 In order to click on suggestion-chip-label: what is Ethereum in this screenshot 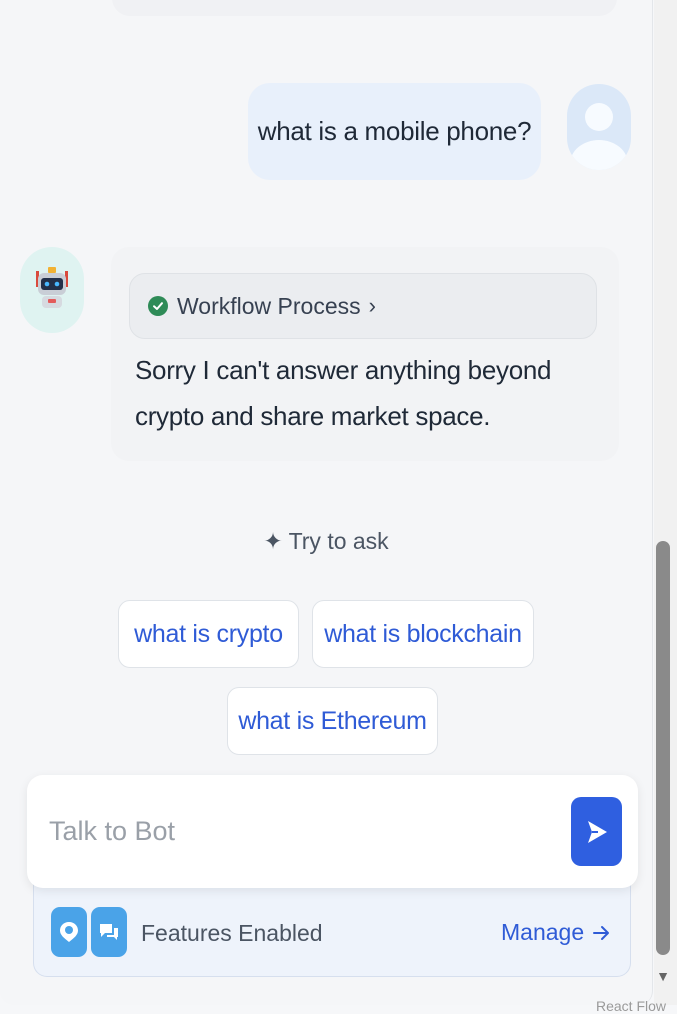, I will do `click(332, 720)`.